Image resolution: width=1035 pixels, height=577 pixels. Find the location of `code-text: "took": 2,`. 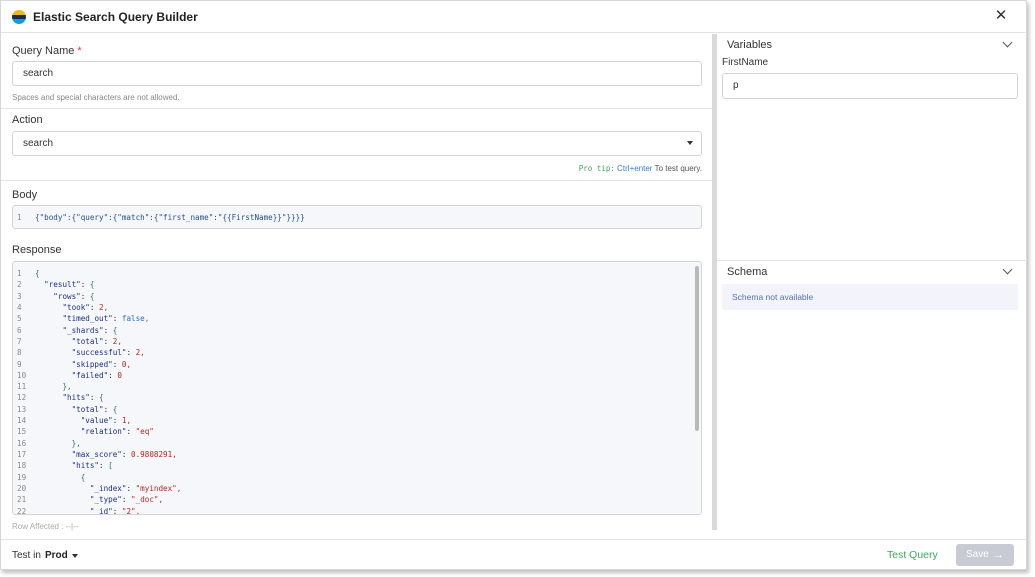

code-text: "took": 2, is located at coordinates (85, 307).